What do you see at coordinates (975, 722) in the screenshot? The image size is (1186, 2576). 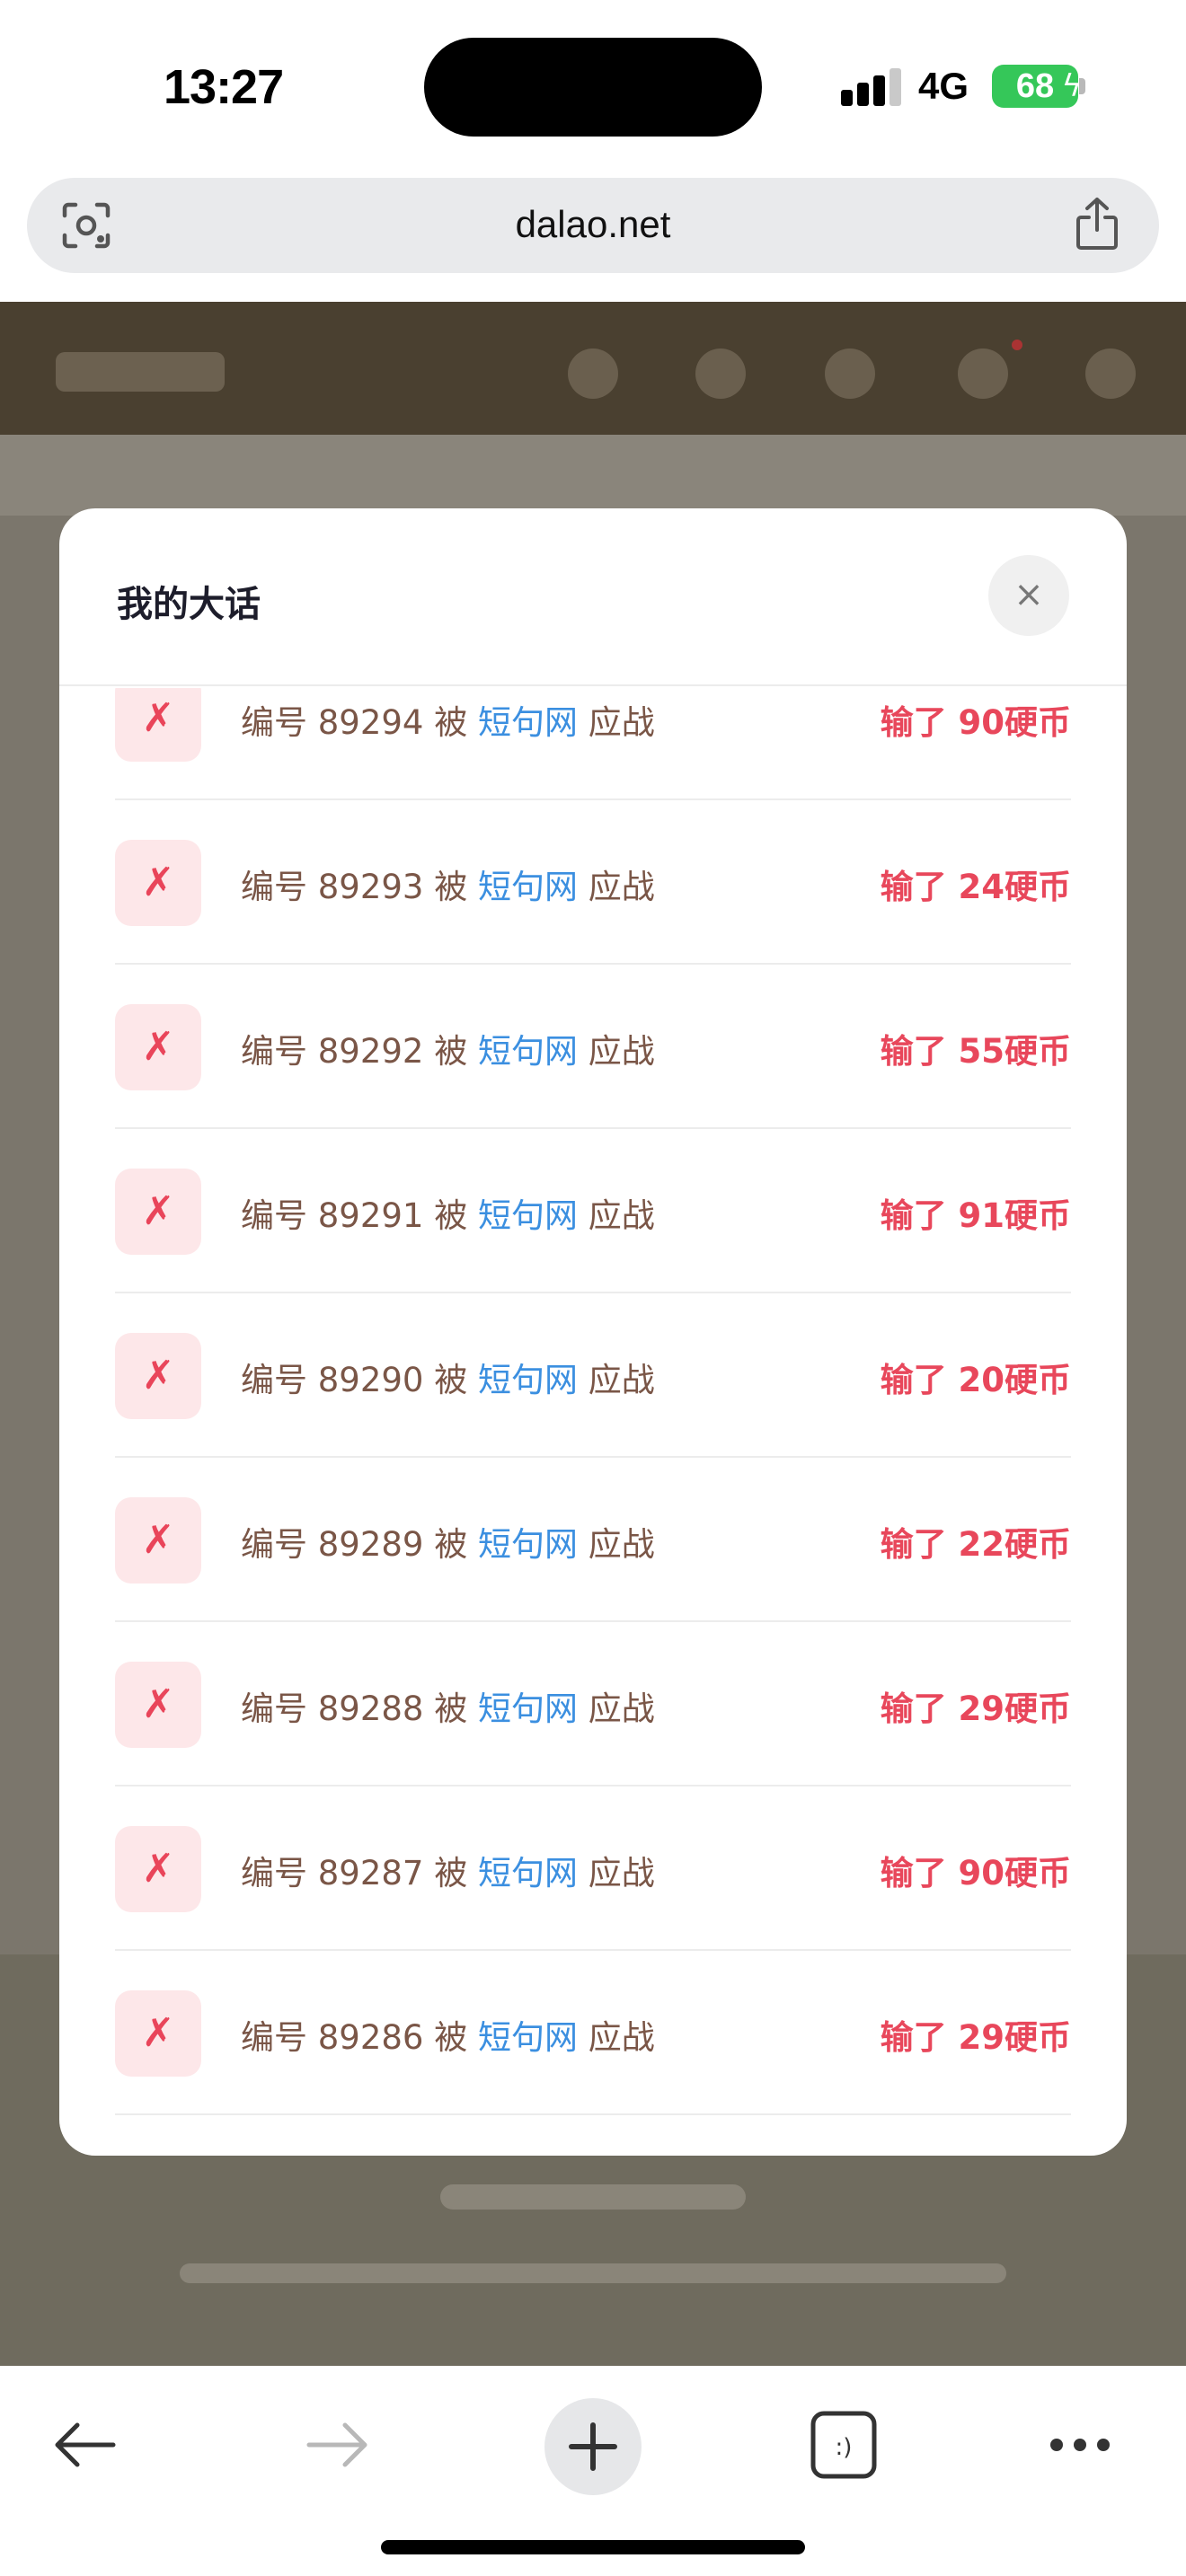 I see `loss-amount: 输了 90硬币` at bounding box center [975, 722].